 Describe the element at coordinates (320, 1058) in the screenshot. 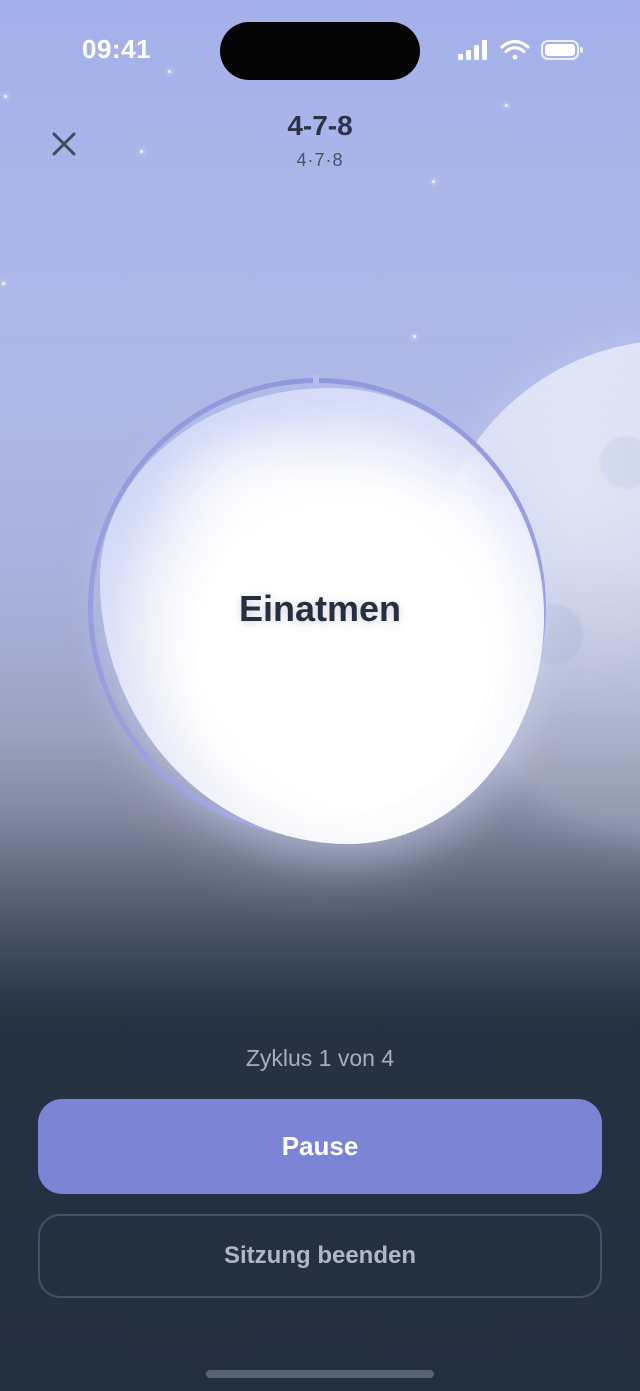

I see `cycle-counter: Zyklus 1 von 4` at that location.